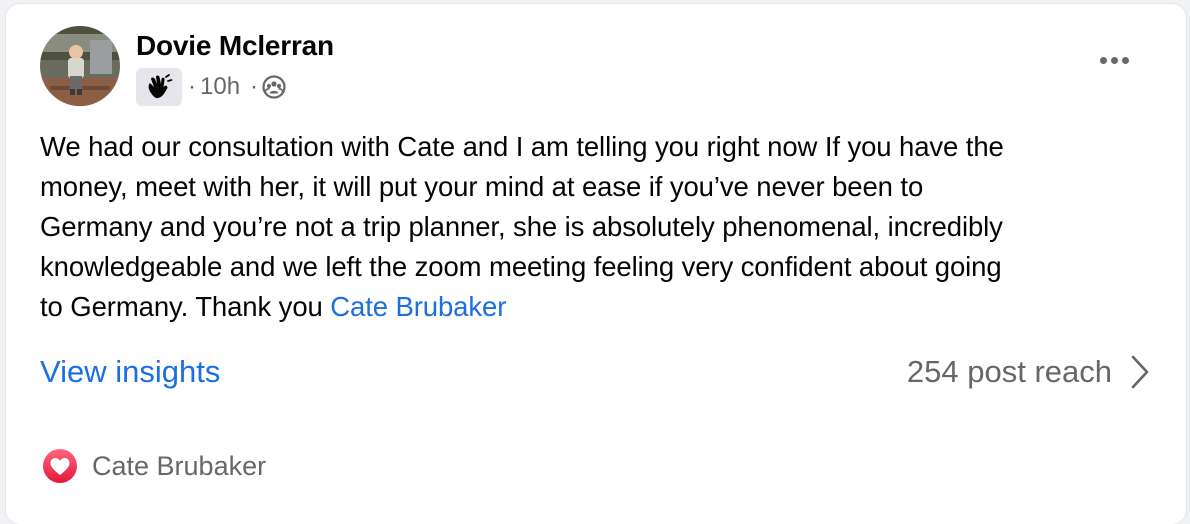 The height and width of the screenshot is (524, 1190). I want to click on reactions-summary: Cate Brubaker, so click(154, 466).